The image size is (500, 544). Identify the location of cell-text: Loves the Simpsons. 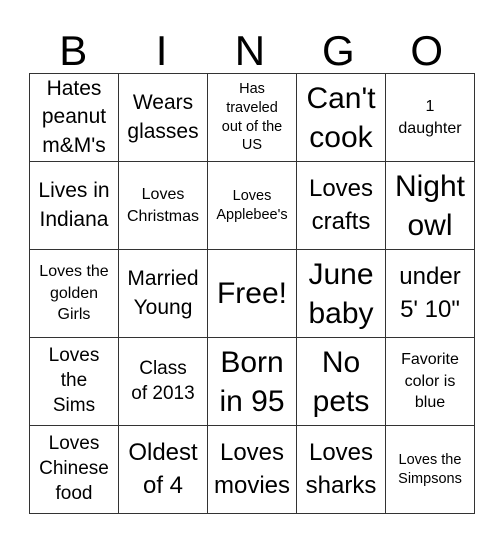
(430, 469).